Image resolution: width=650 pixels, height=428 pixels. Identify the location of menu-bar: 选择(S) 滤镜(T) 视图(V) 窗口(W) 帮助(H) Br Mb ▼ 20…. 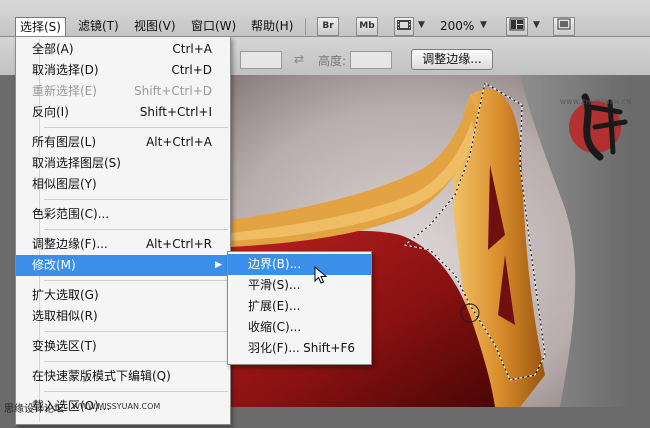
(325, 18).